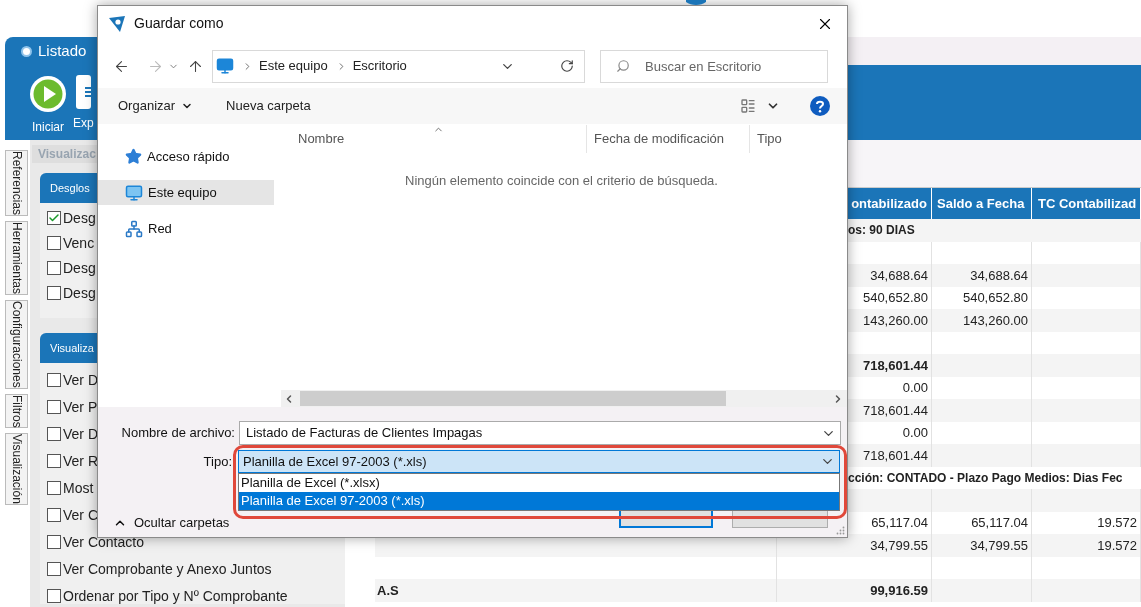 The width and height of the screenshot is (1141, 607). Describe the element at coordinates (16, 344) in the screenshot. I see `side-tab: Configuraciones` at that location.